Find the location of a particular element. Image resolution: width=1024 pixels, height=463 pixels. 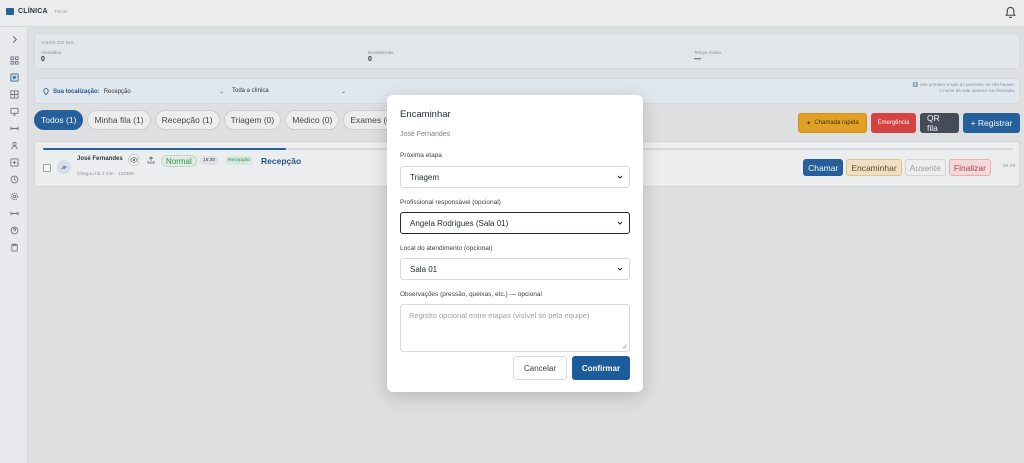

resize-handle-icon is located at coordinates (624, 346).